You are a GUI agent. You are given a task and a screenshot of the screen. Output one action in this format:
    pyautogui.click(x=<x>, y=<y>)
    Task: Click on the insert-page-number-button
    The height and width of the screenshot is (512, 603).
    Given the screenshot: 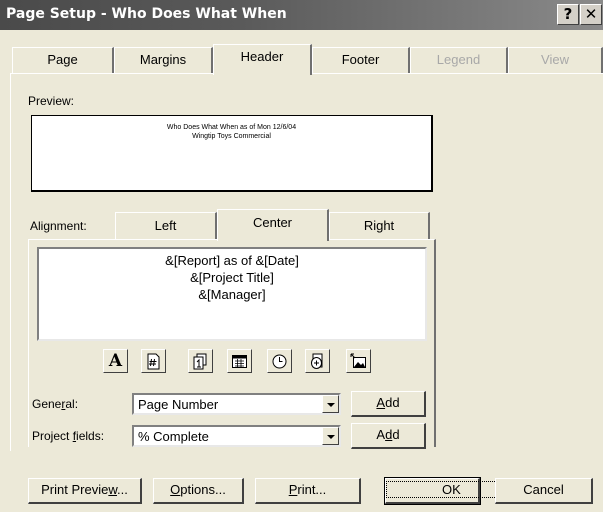 What is the action you would take?
    pyautogui.click(x=153, y=361)
    